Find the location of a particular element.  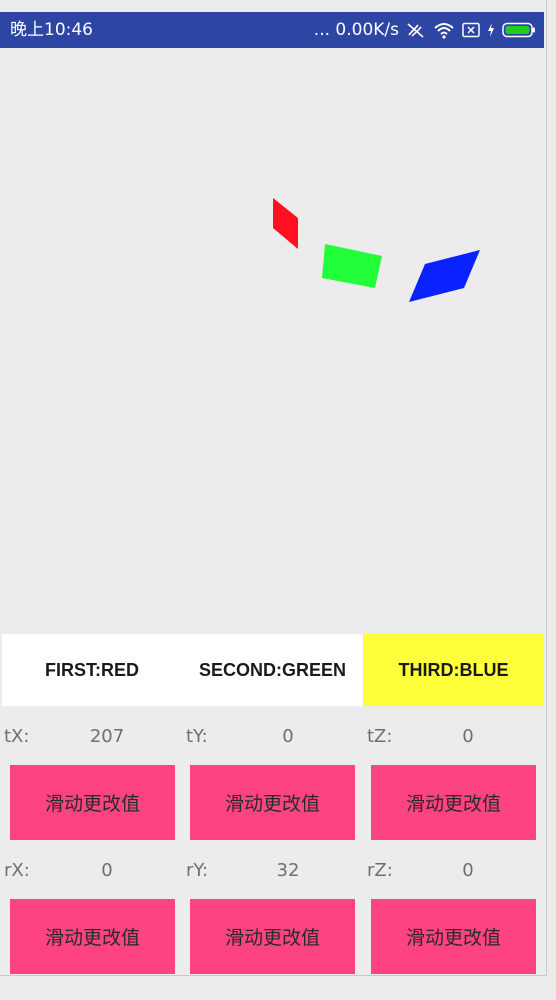

rx-slide-button: 滑动更改值 is located at coordinates (92, 936).